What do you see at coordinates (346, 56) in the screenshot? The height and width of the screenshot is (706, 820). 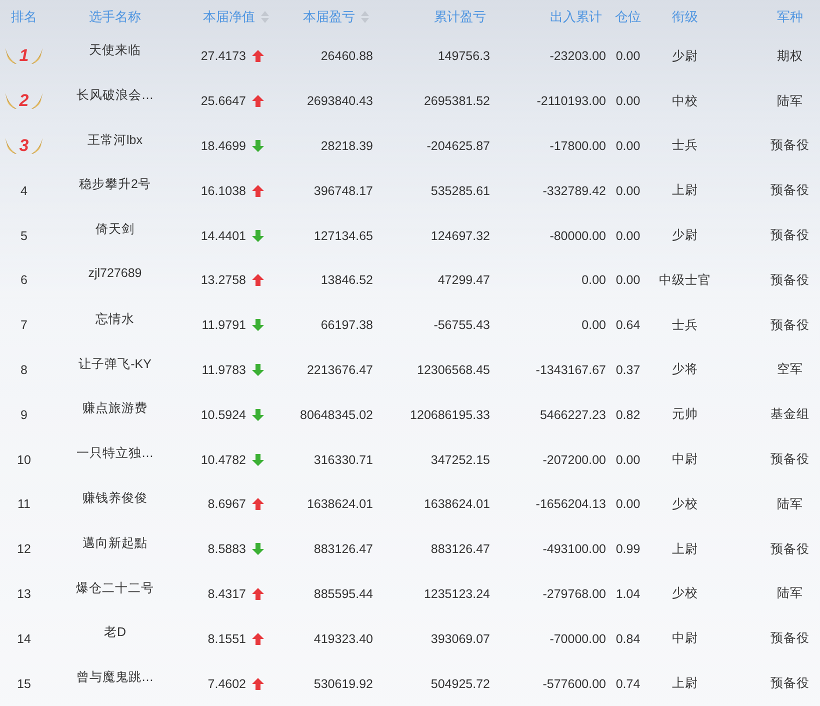 I see `period-profit: 26460.88` at bounding box center [346, 56].